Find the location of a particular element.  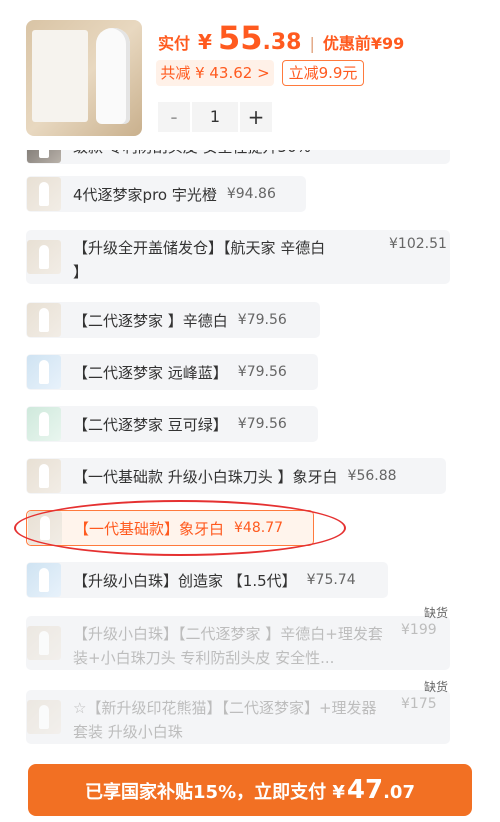

option-label: 【二代逐梦家 】辛德白 is located at coordinates (150, 320).